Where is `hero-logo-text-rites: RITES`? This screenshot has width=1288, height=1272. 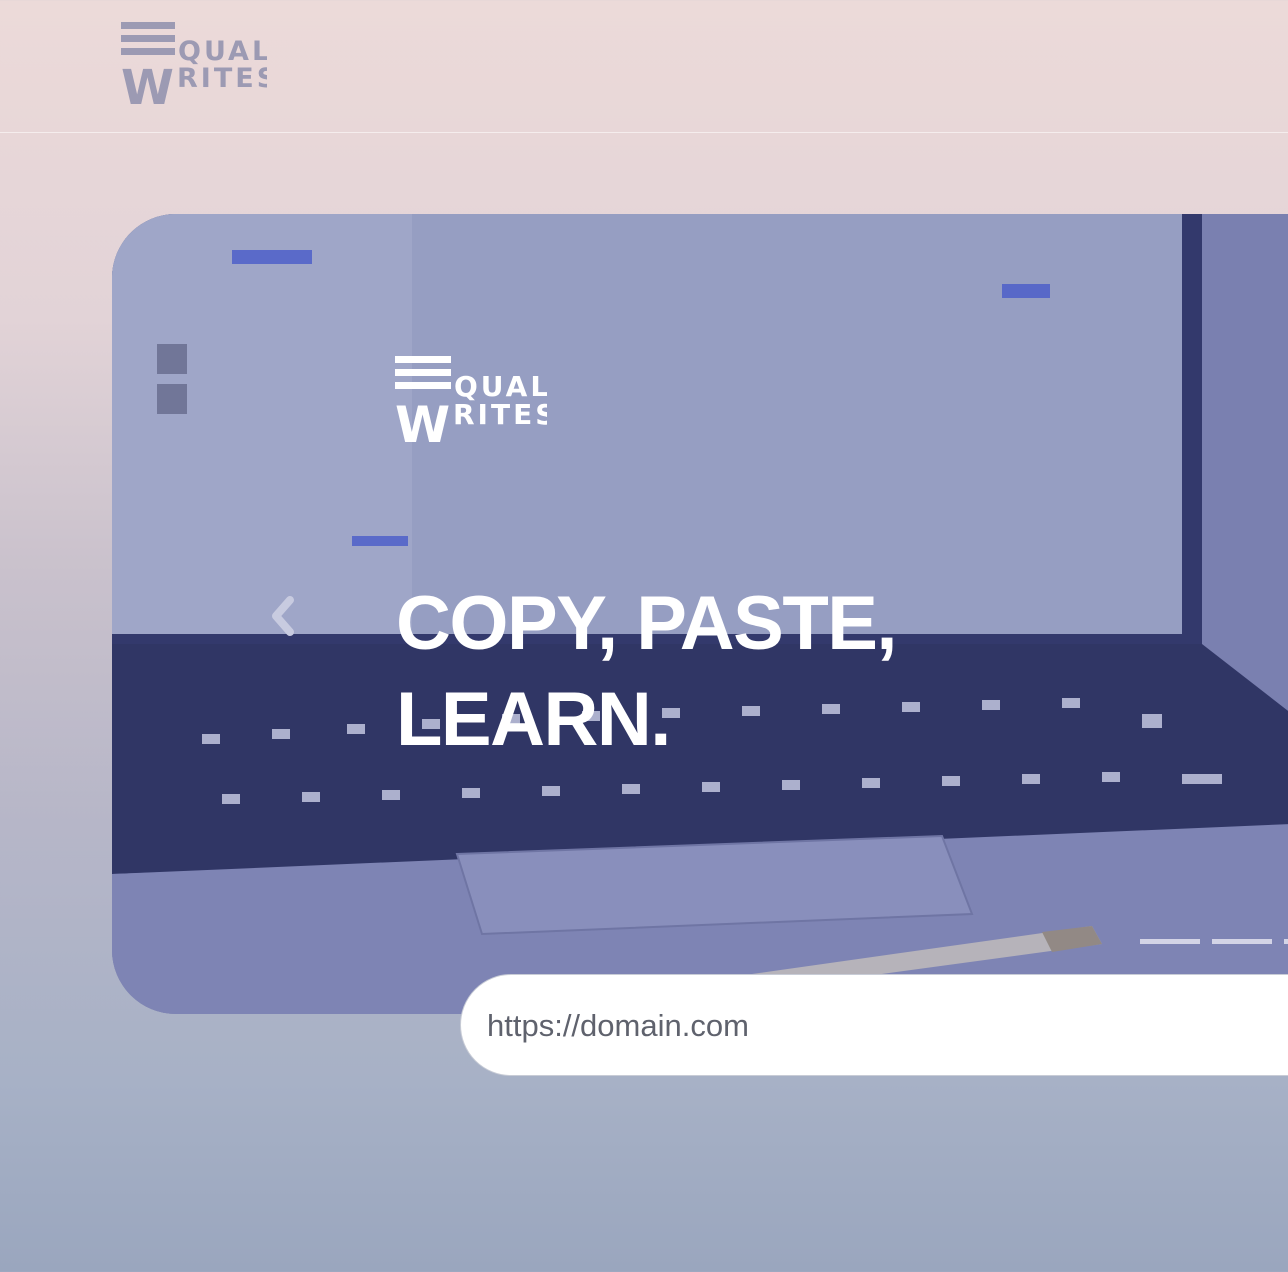 hero-logo-text-rites: RITES is located at coordinates (500, 414).